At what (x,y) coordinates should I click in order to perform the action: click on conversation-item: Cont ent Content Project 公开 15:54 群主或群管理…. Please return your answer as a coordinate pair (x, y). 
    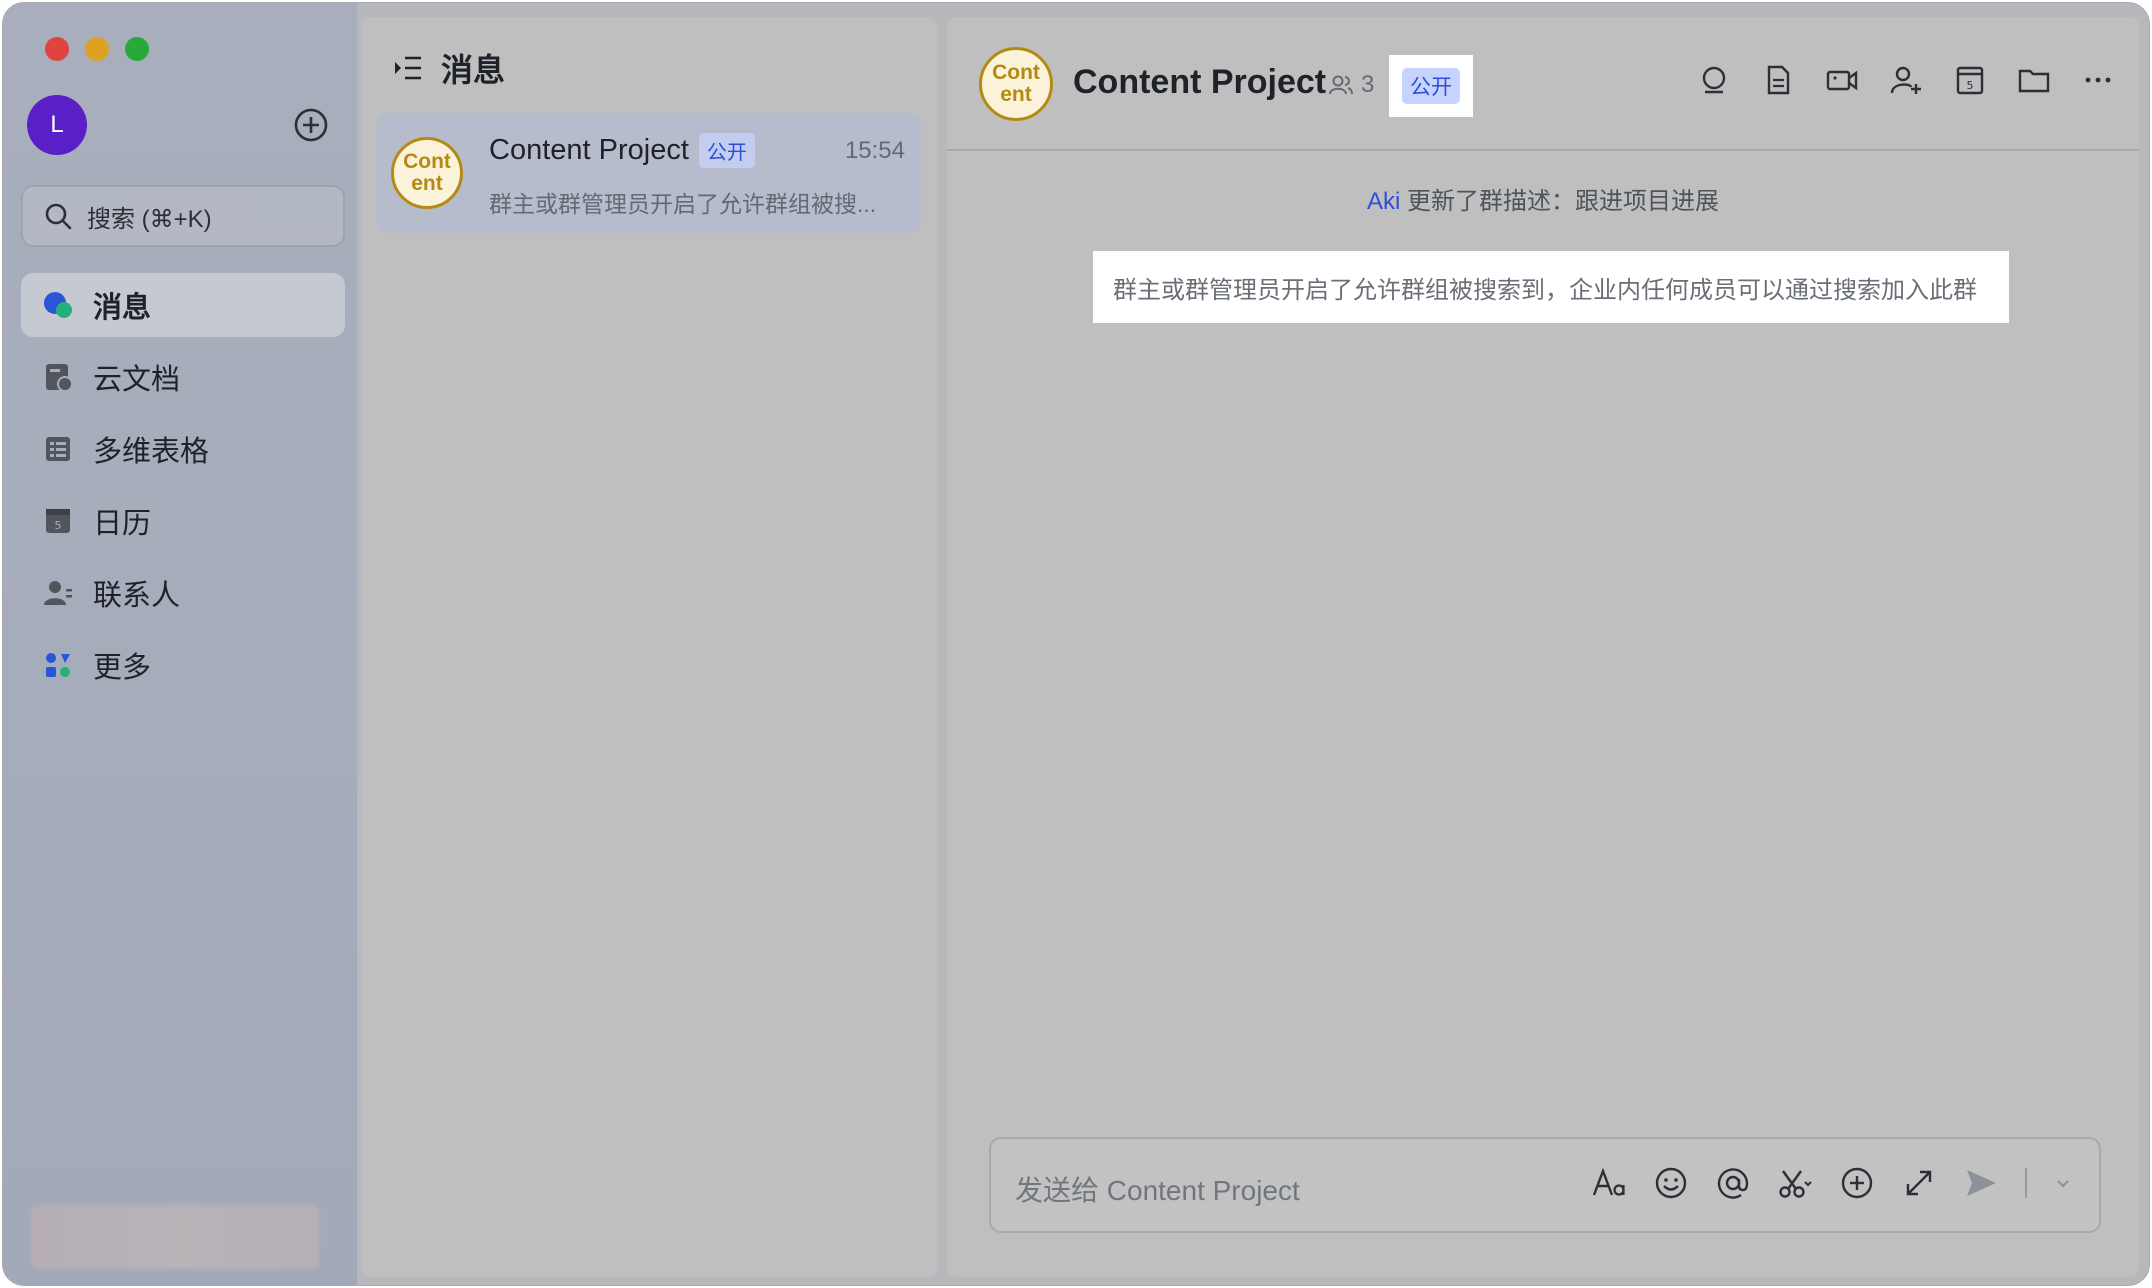
    Looking at the image, I should click on (649, 173).